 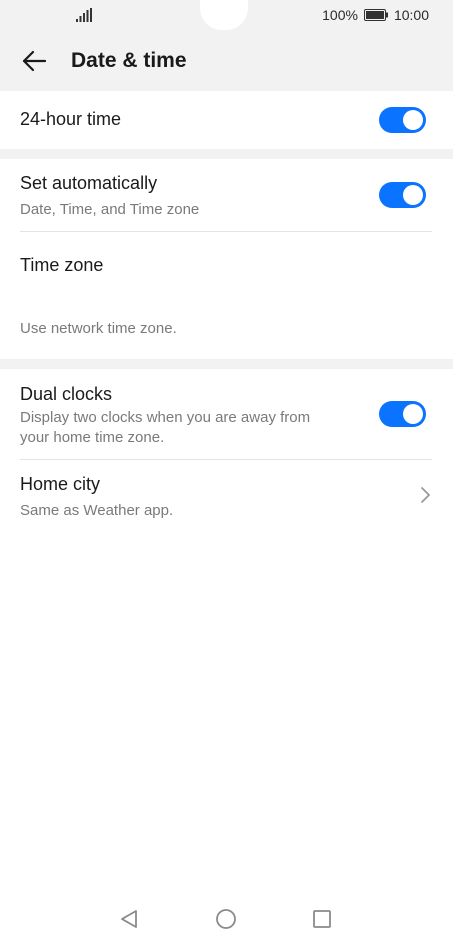 I want to click on nav-recents-button, so click(x=322, y=919).